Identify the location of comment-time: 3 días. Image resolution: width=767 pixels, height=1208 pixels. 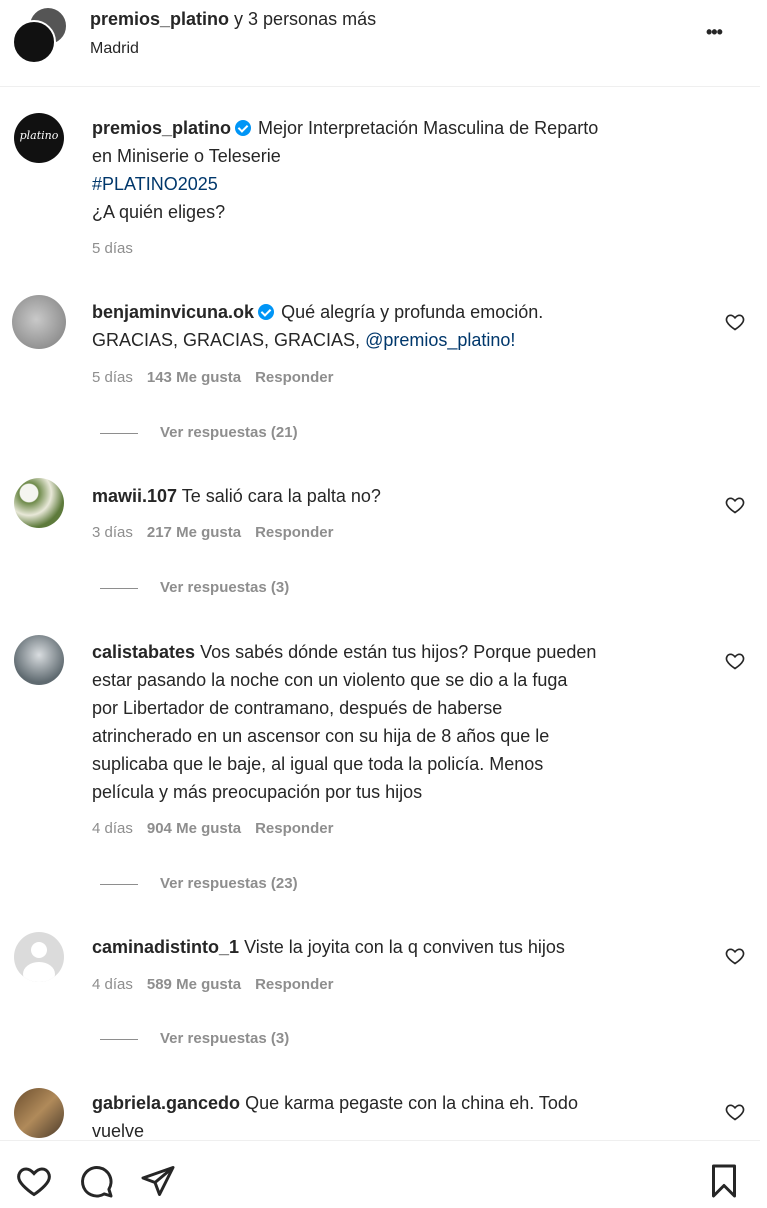
(112, 532).